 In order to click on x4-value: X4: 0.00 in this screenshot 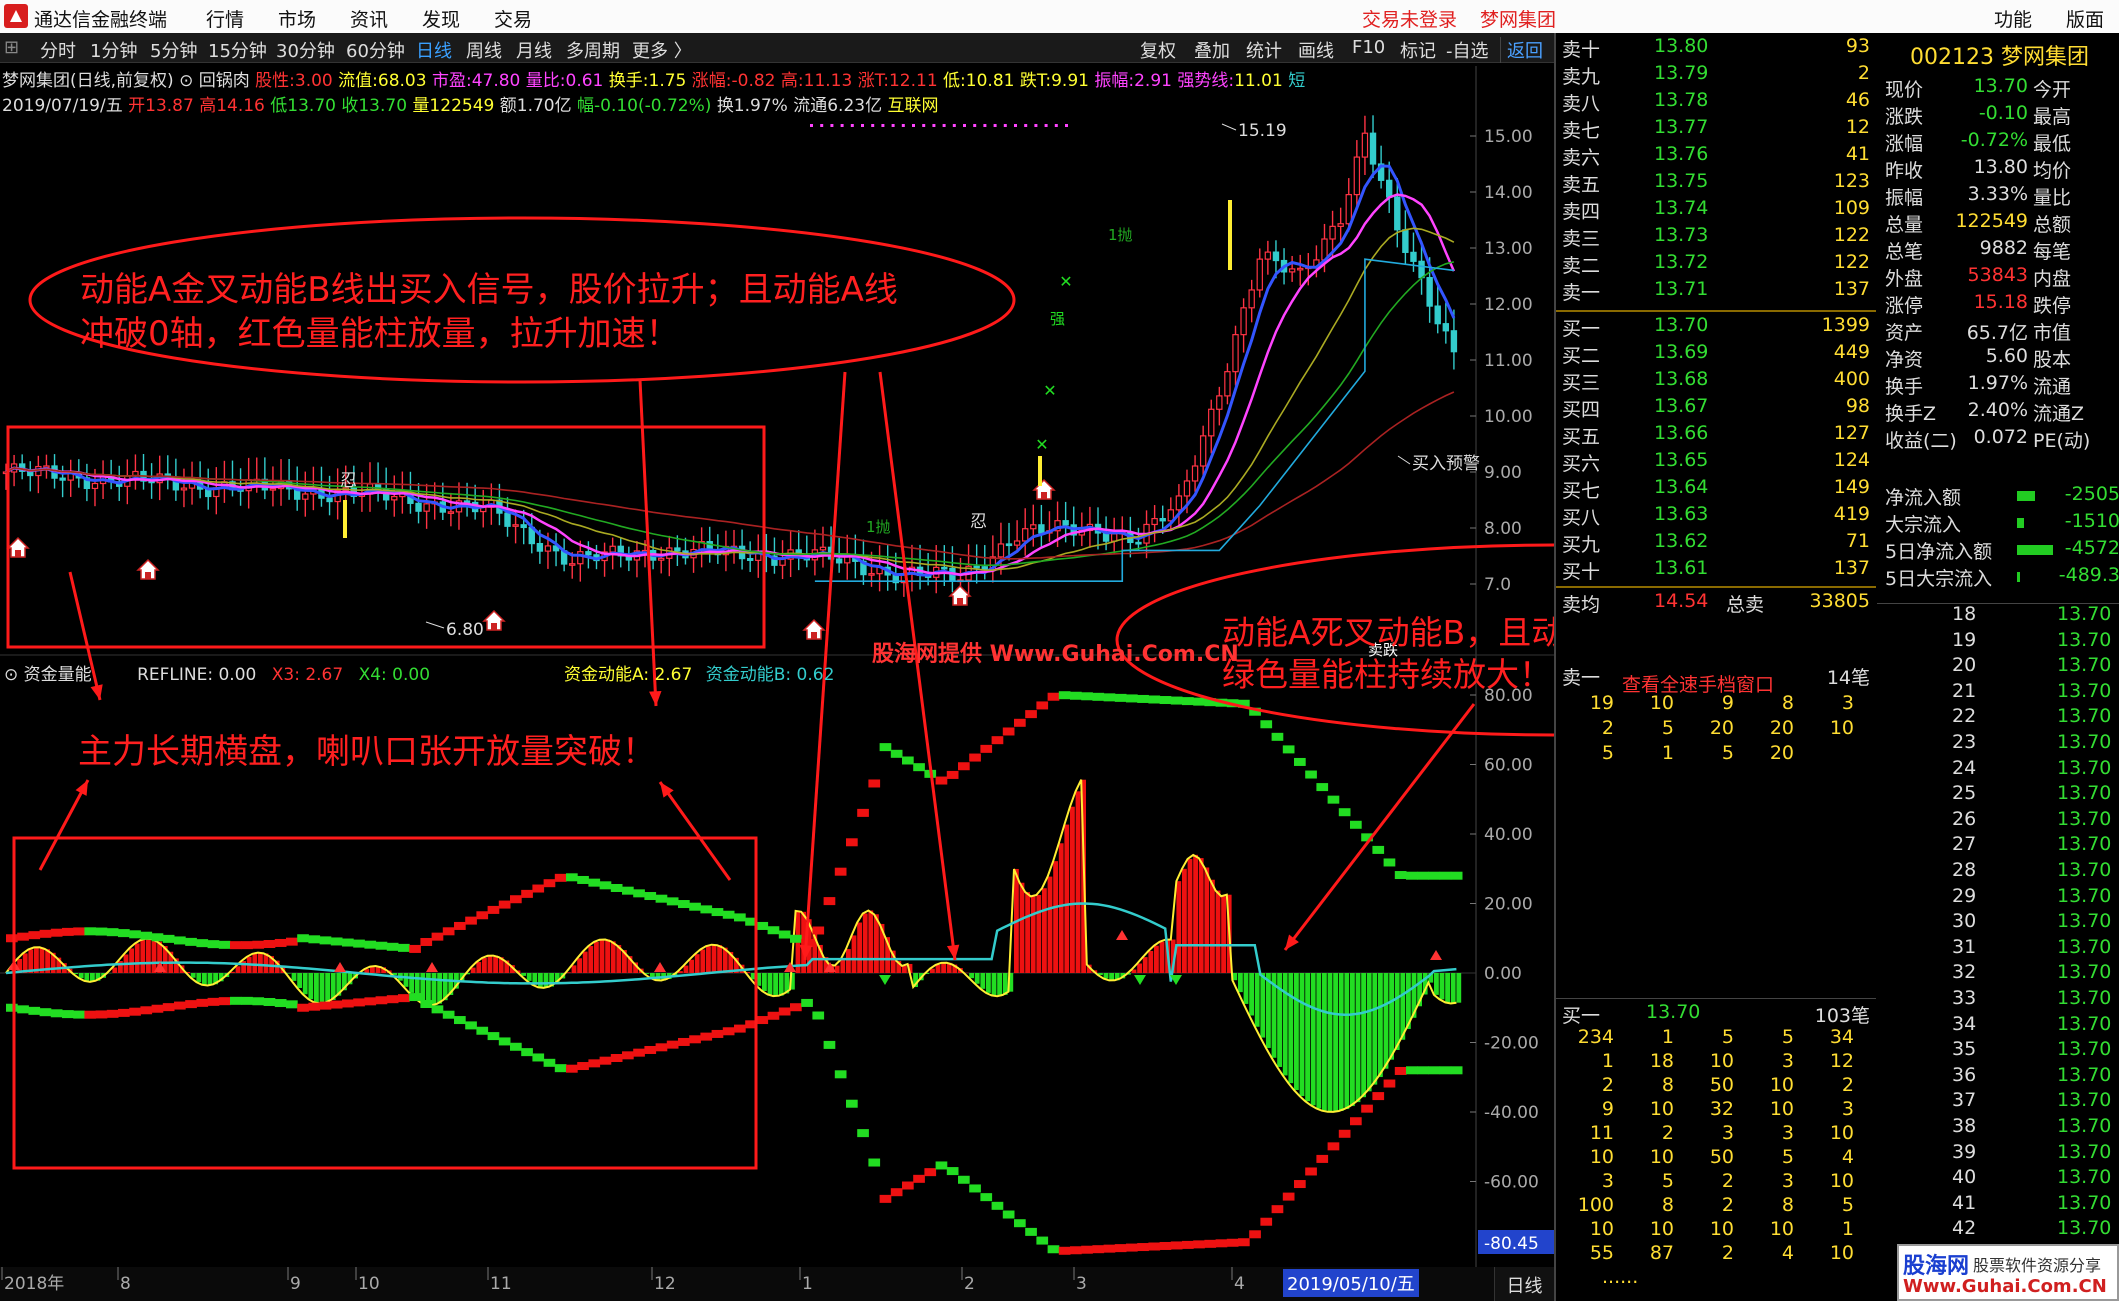, I will do `click(394, 675)`.